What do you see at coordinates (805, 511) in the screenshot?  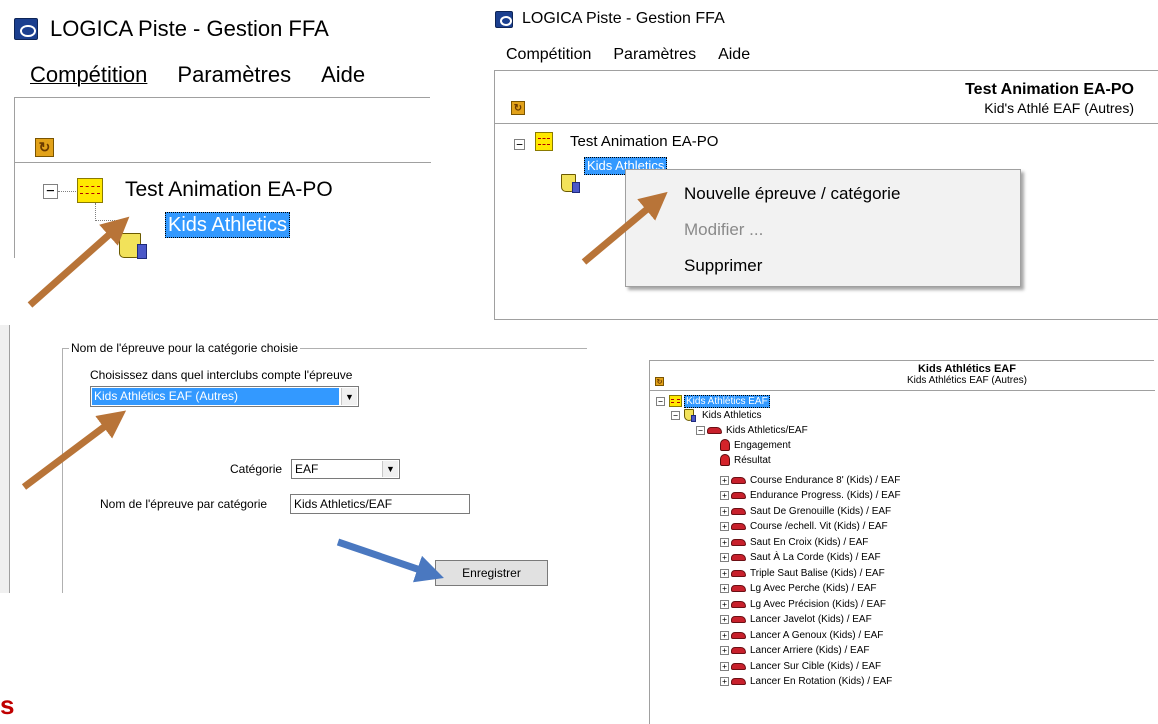 I see `event-row: + Saut De Grenouille (Kids) / EAF` at bounding box center [805, 511].